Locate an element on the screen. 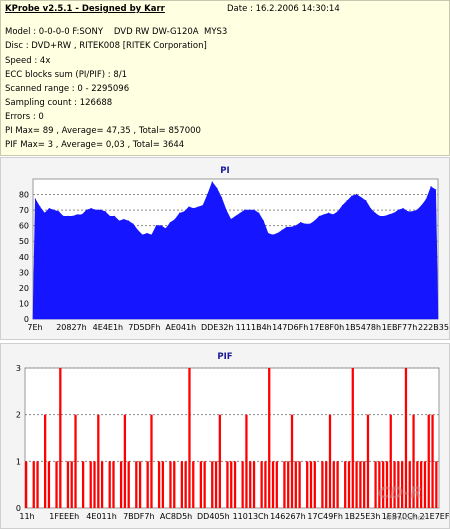 This screenshot has height=529, width=450. x-tick-label: 4E4E1h is located at coordinates (108, 327).